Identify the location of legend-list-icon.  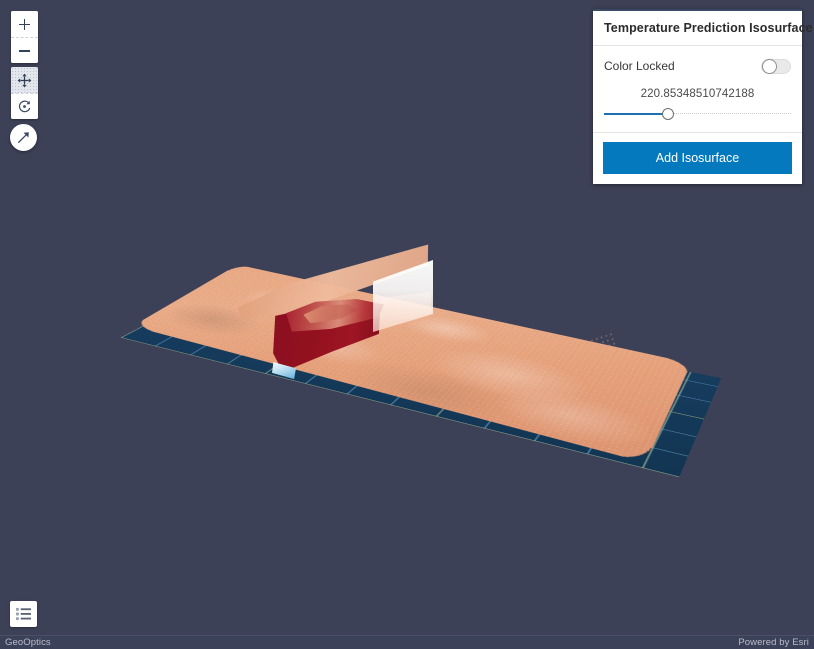
(23, 614).